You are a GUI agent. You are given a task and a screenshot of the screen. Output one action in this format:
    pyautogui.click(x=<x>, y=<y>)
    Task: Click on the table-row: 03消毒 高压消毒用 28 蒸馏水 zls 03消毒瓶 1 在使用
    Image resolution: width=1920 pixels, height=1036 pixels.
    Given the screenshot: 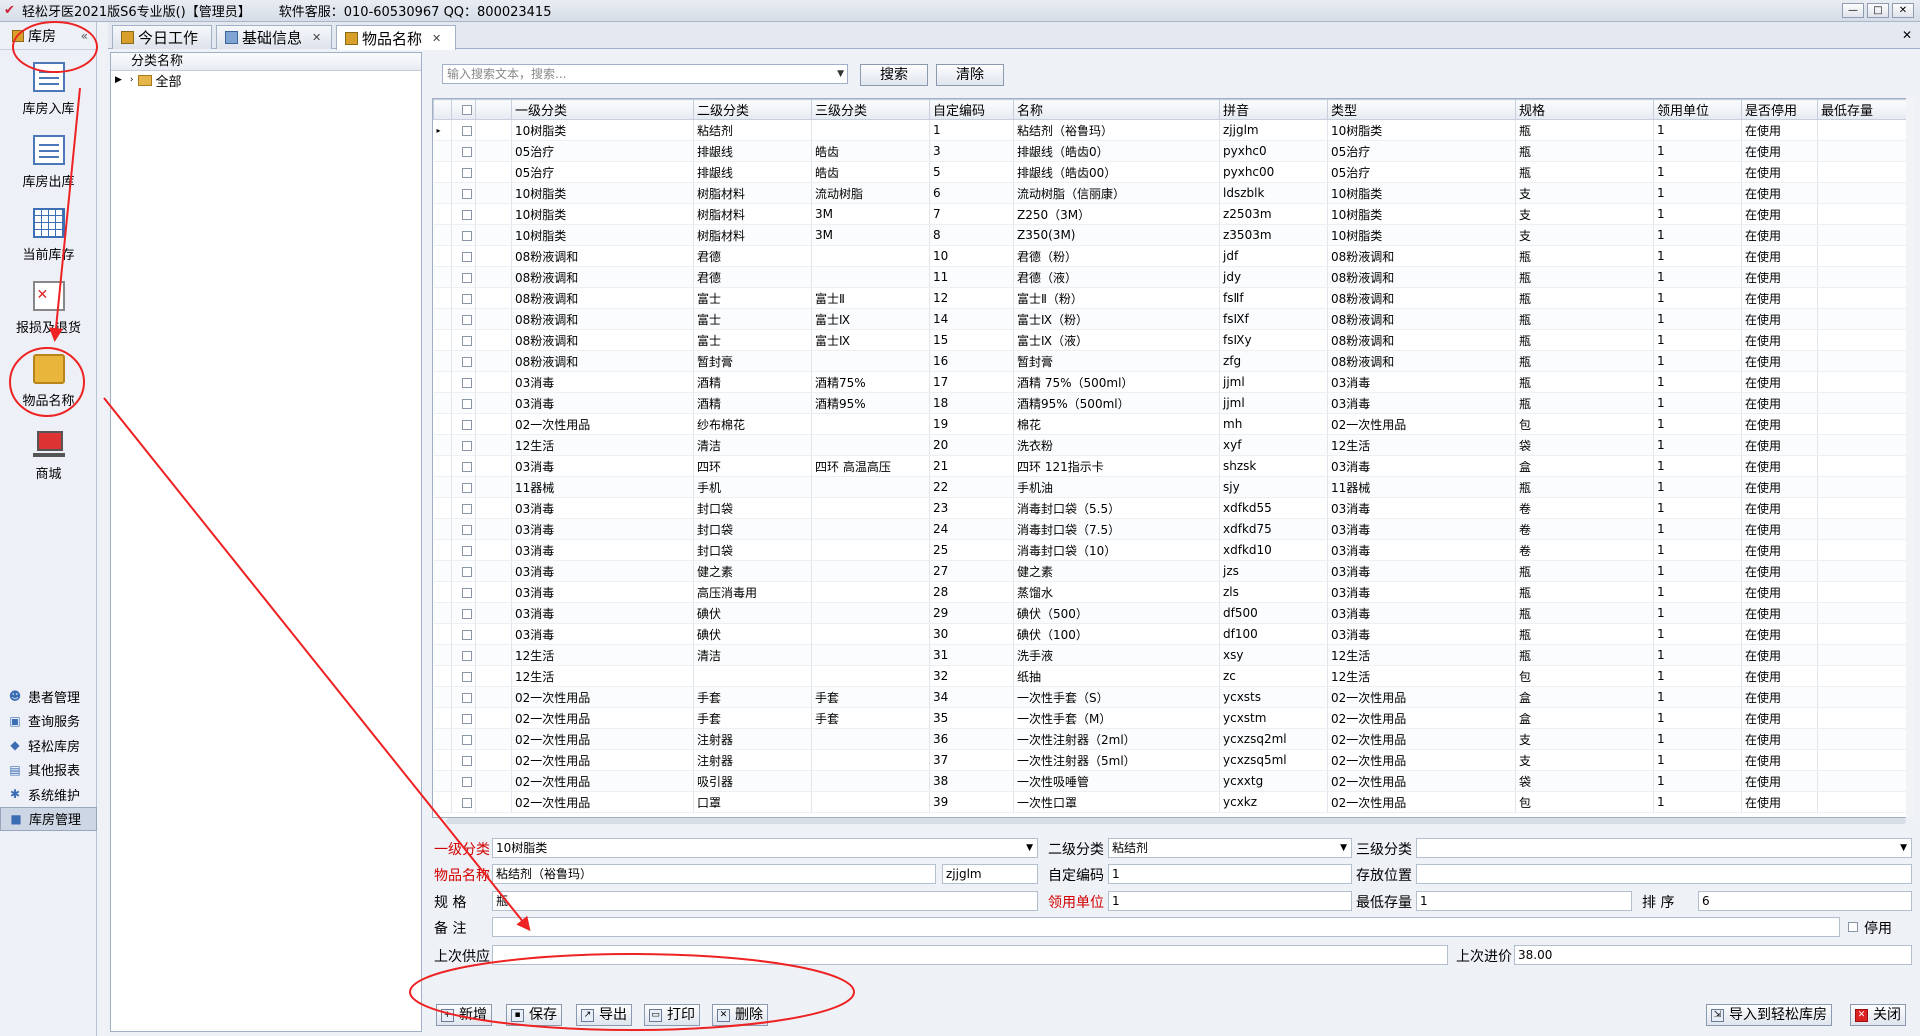 What is the action you would take?
    pyautogui.click(x=1171, y=592)
    